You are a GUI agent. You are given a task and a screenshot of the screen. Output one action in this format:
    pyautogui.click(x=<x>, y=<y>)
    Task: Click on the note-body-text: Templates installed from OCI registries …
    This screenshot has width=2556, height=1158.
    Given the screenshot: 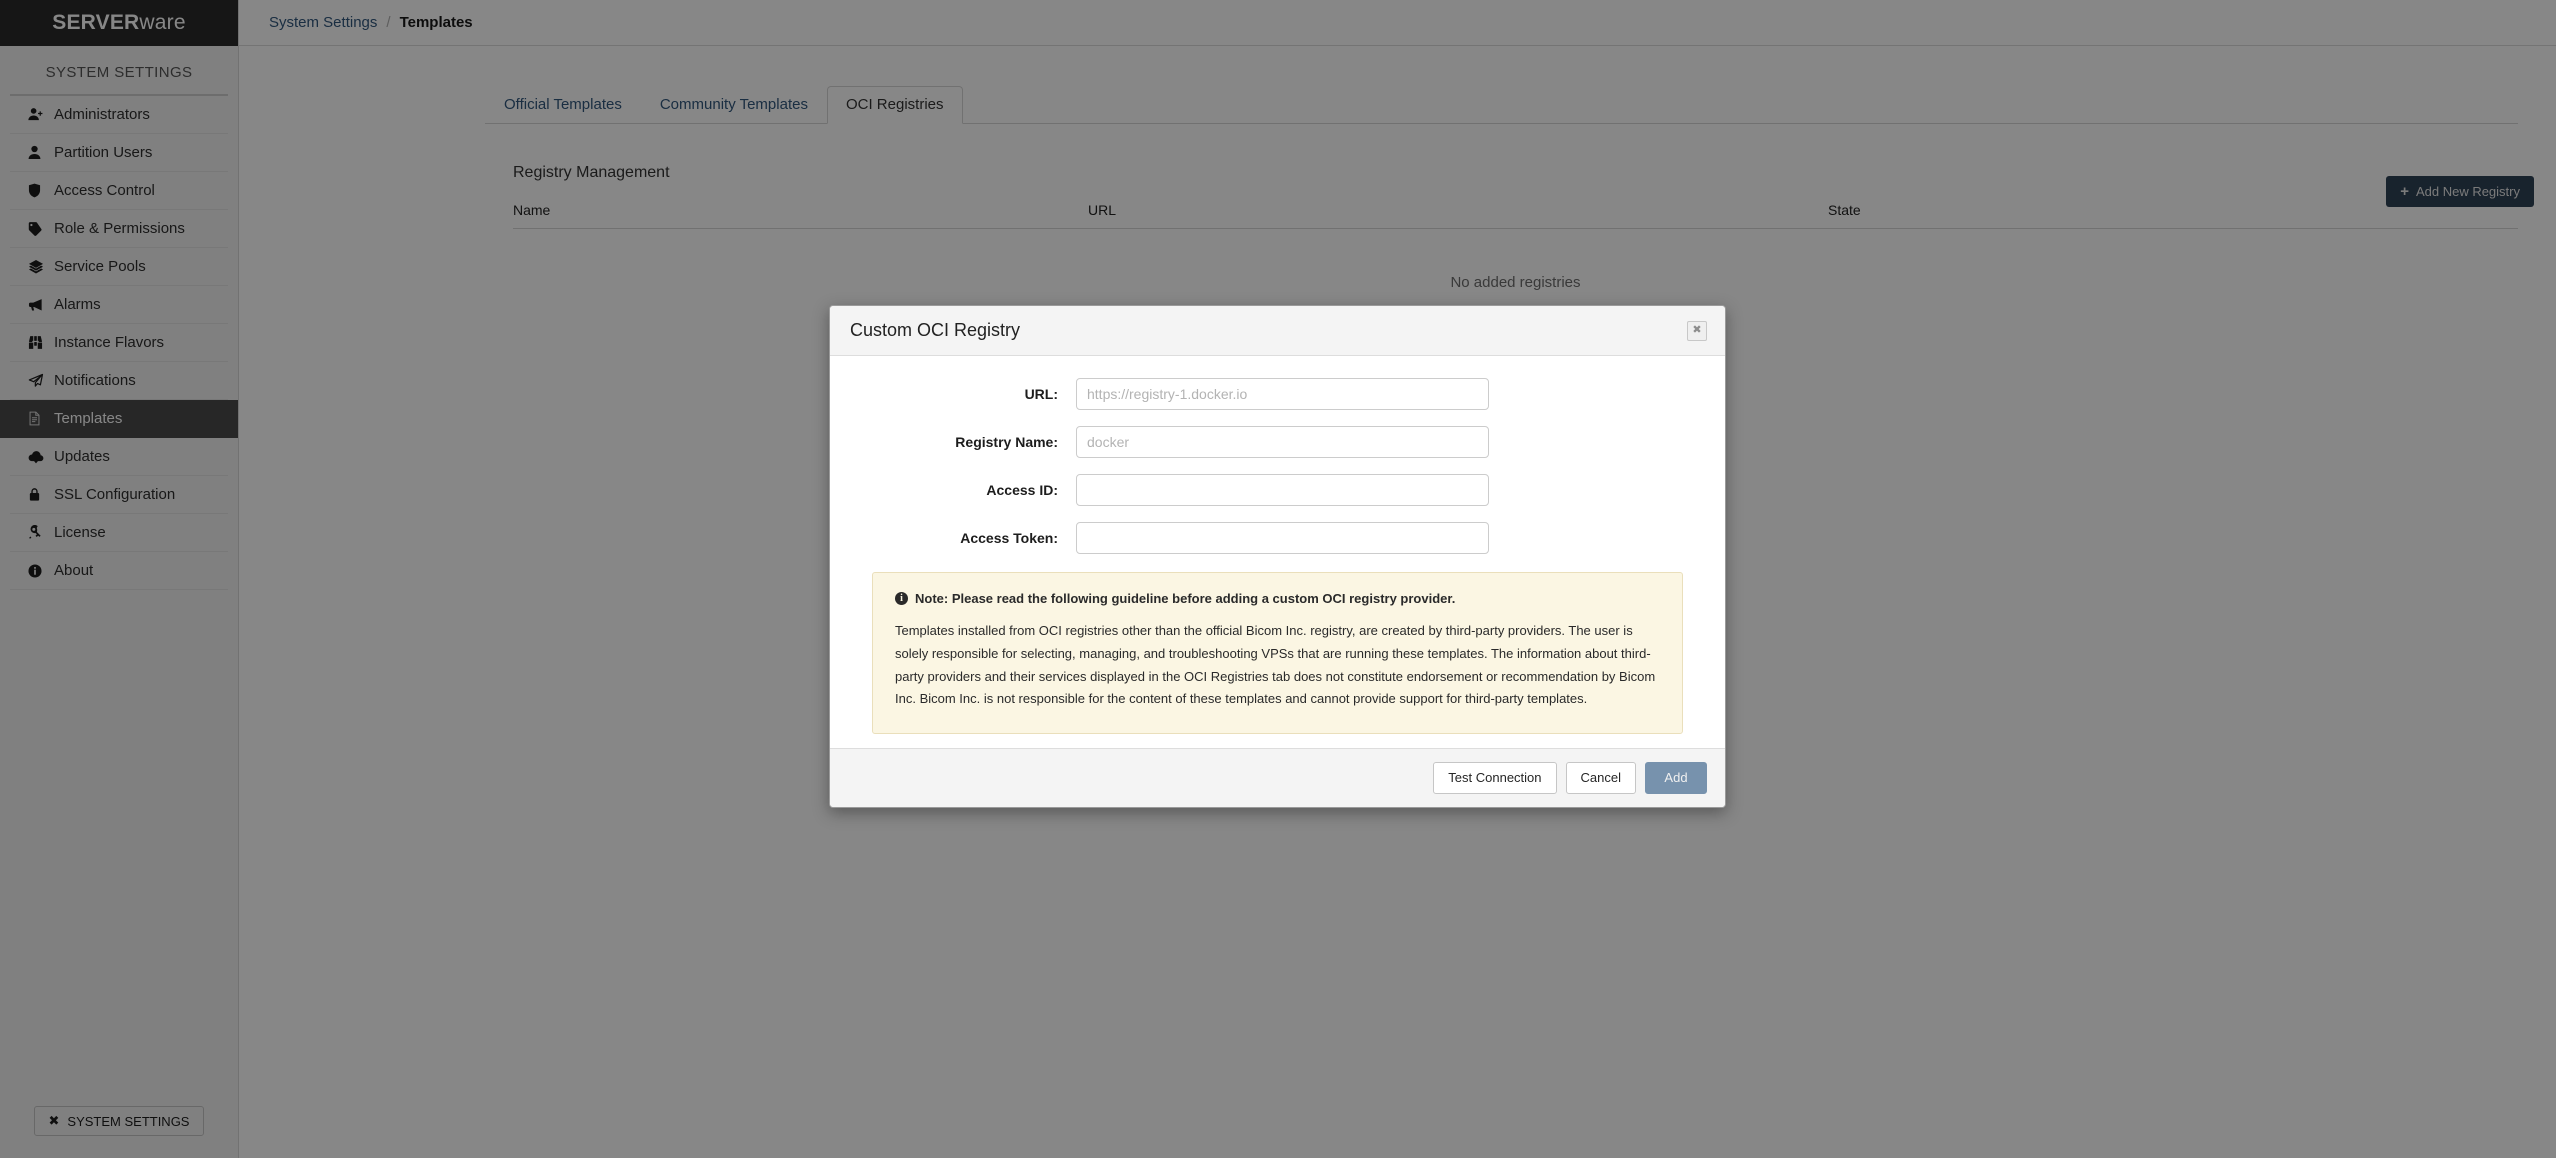 What is the action you would take?
    pyautogui.click(x=1275, y=665)
    